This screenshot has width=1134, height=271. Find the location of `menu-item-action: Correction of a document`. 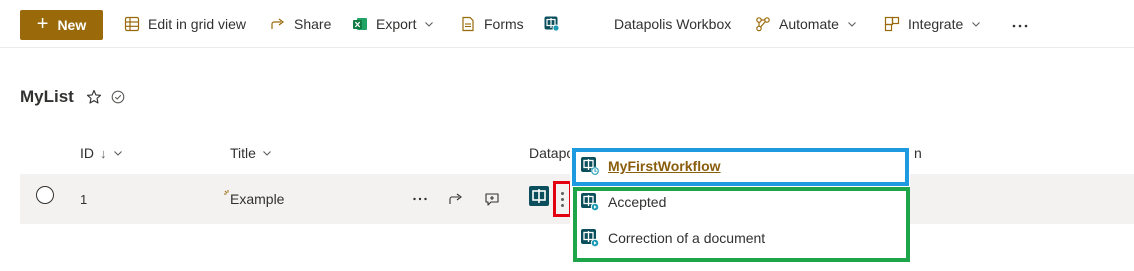

menu-item-action: Correction of a document is located at coordinates (672, 238).